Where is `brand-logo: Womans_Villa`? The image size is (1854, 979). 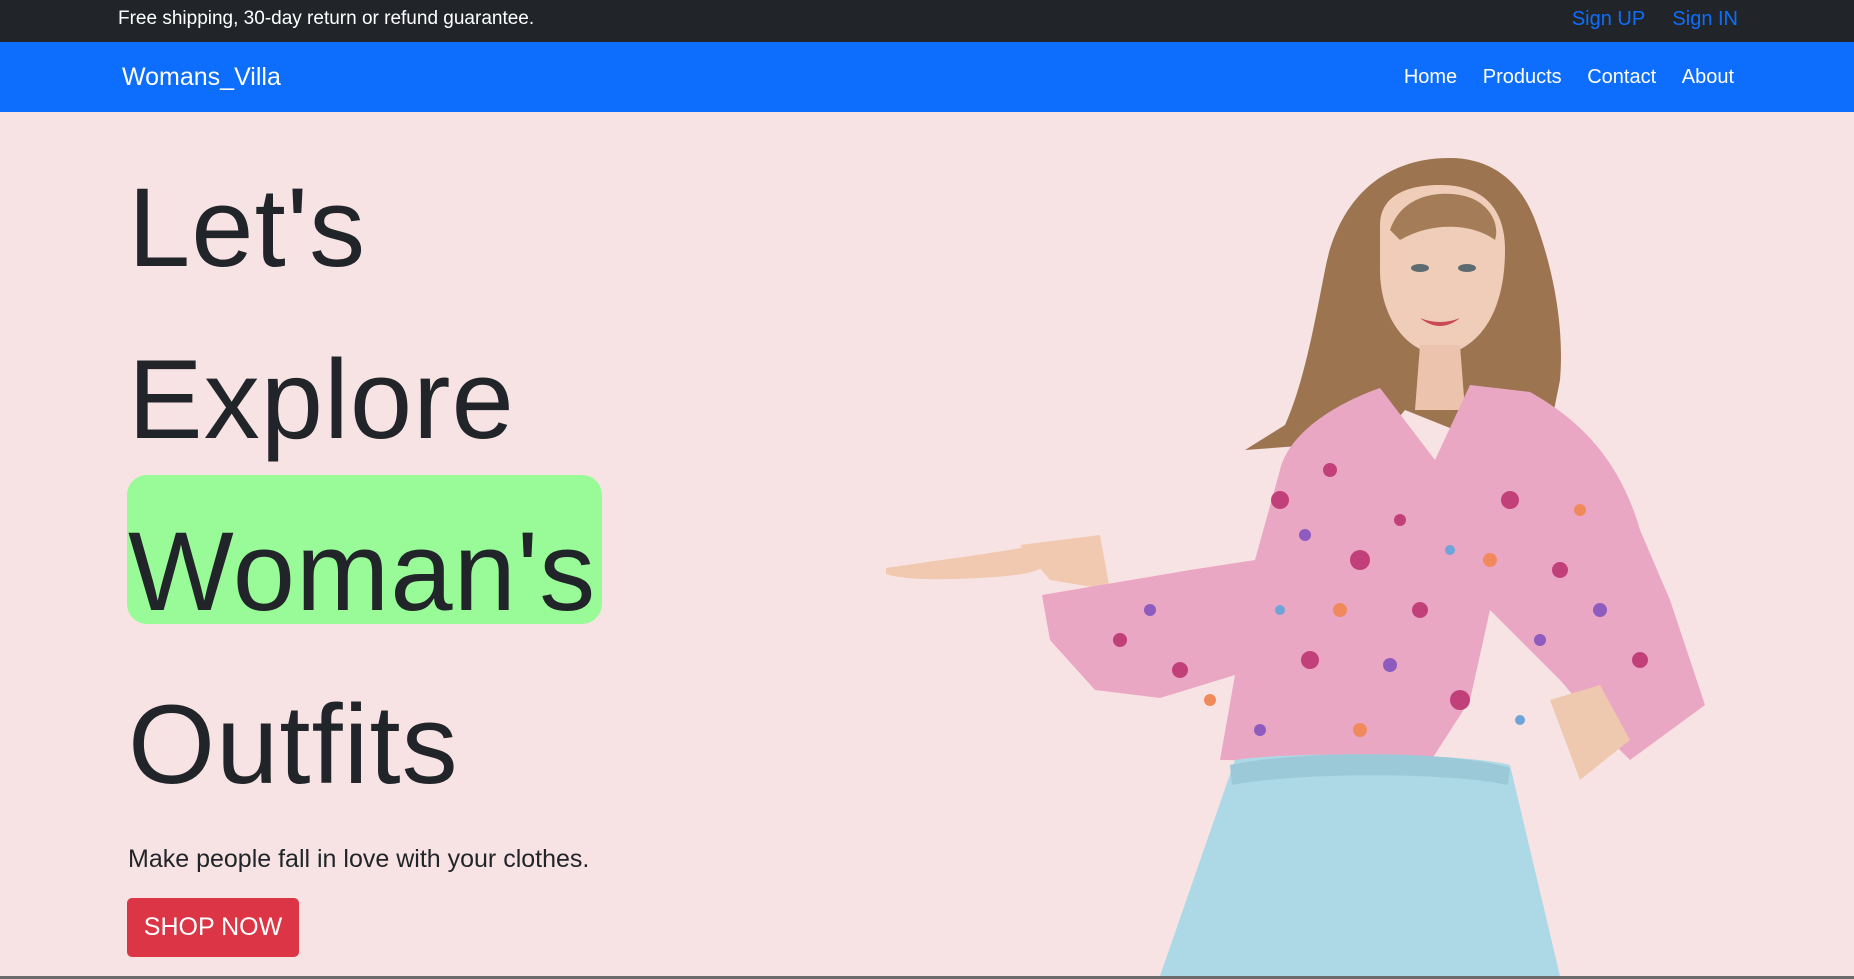
brand-logo: Womans_Villa is located at coordinates (201, 77).